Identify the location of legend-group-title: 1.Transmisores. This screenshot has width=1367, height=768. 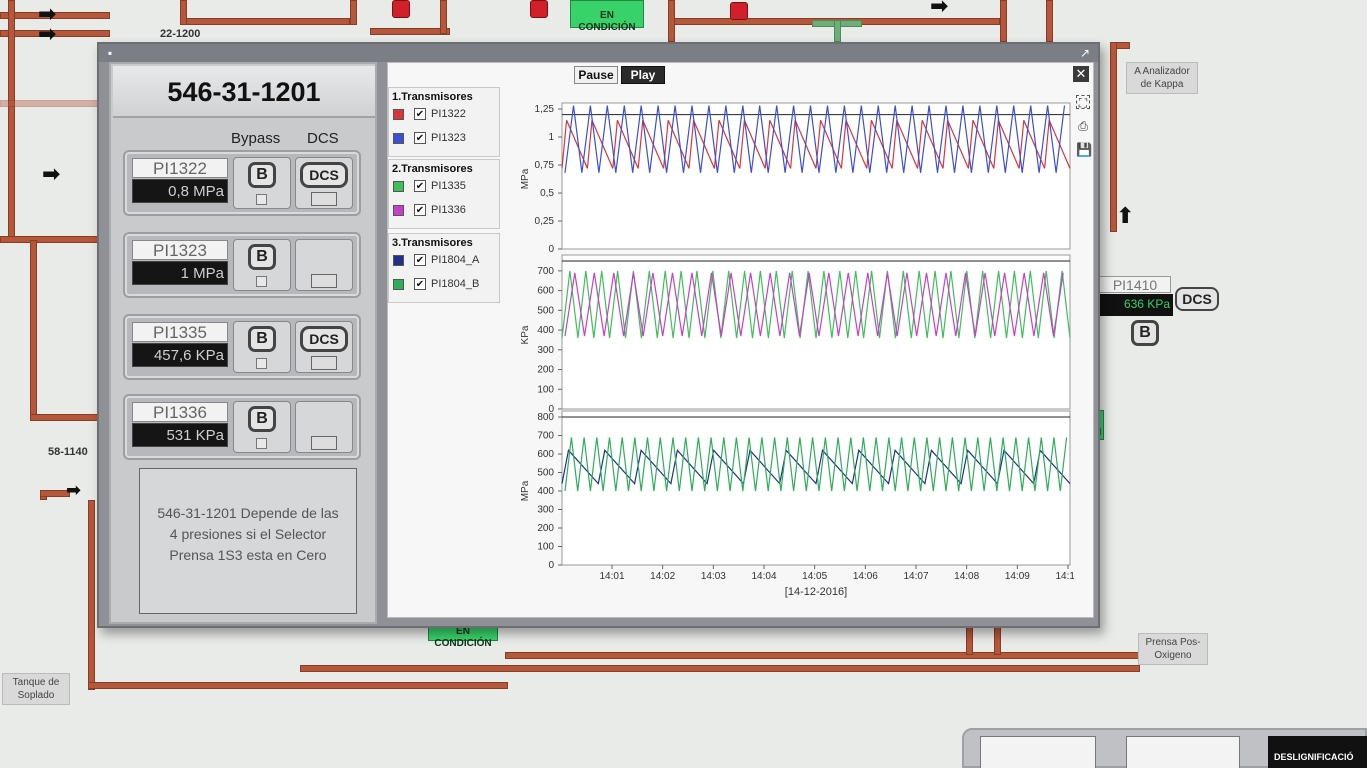
(432, 97).